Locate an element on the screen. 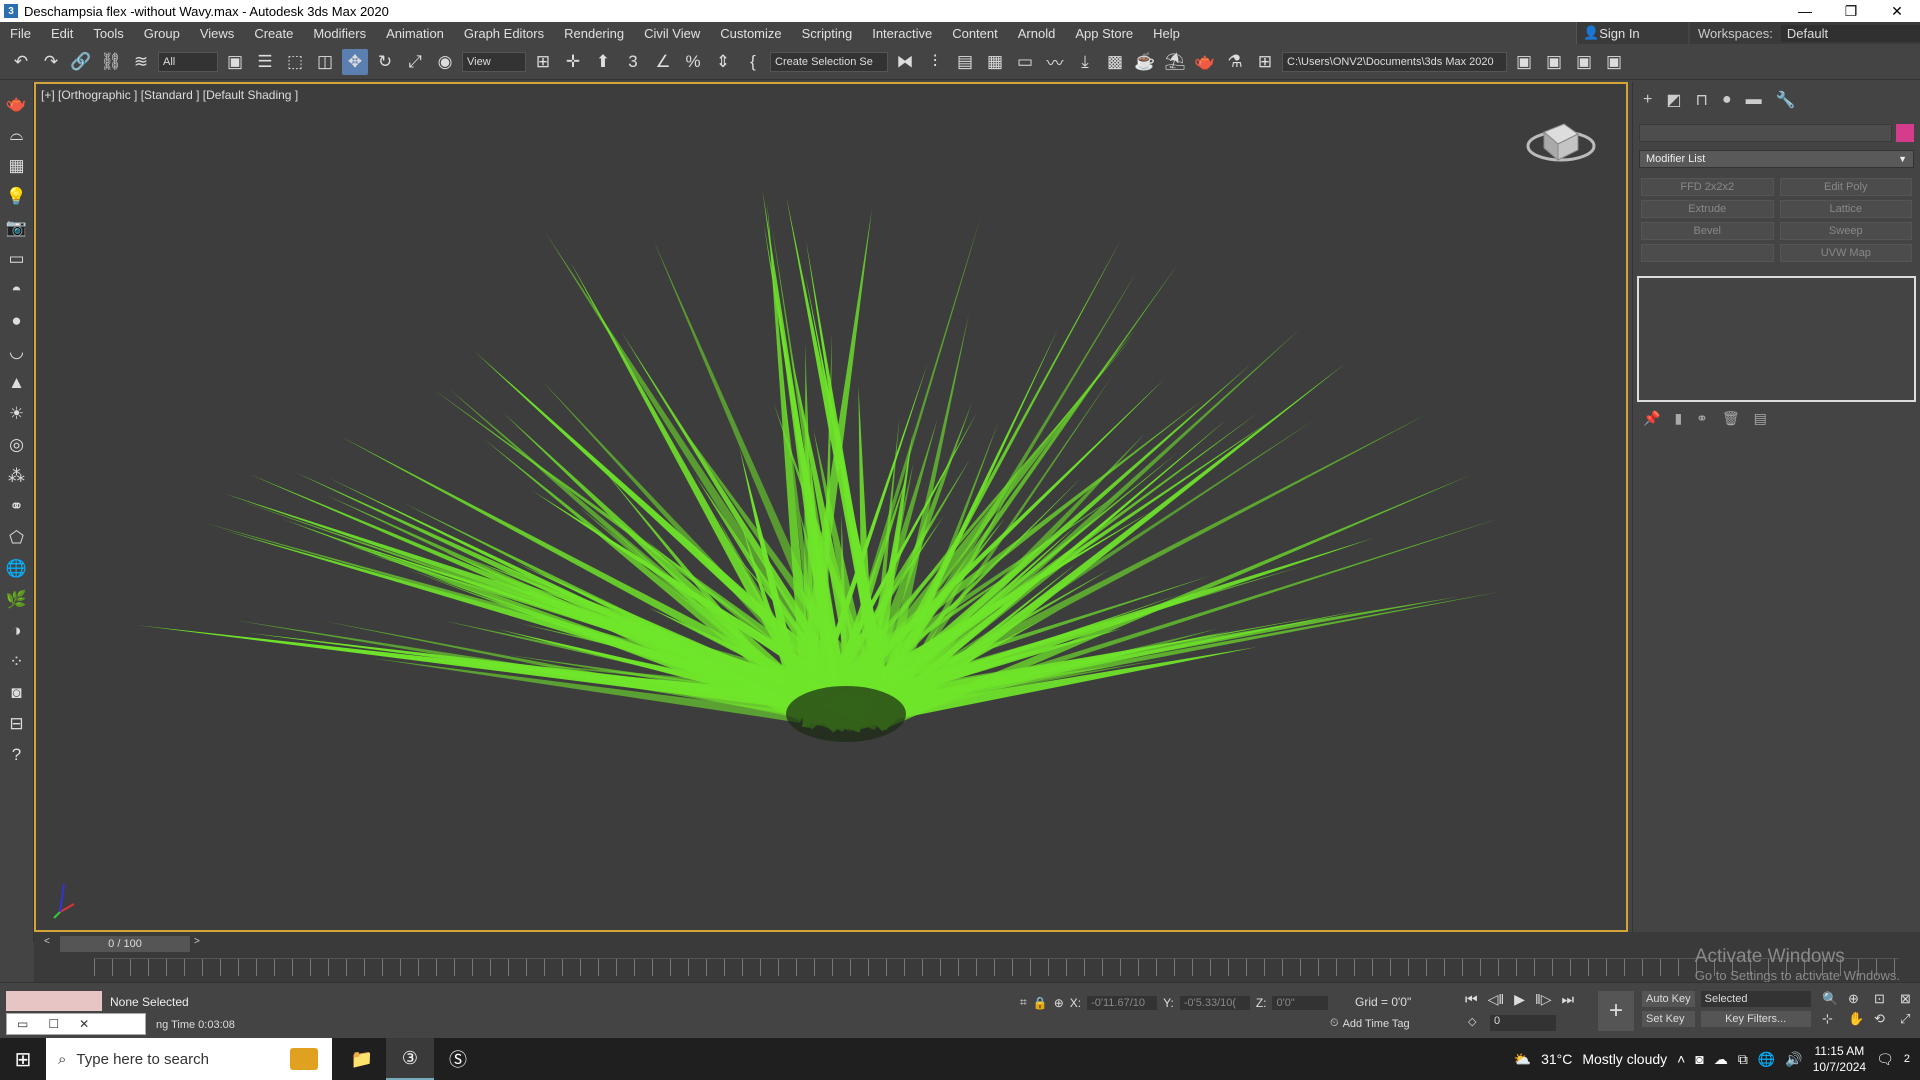  modifier-bevel: Bevel is located at coordinates (1707, 231).